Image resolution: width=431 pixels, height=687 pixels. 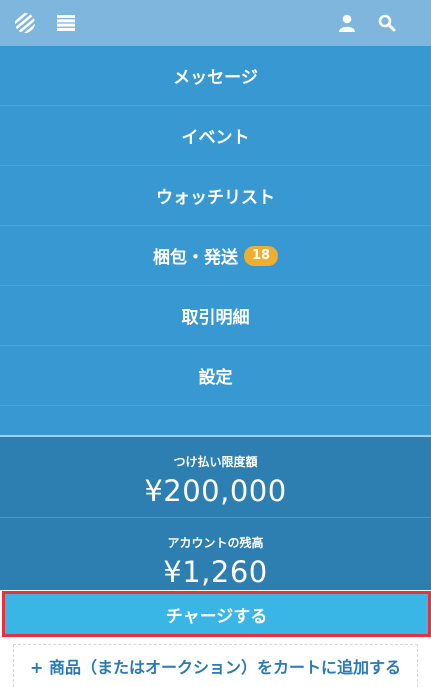 I want to click on account-balance-block: アカウントの残高 ¥1,260, so click(x=215, y=561).